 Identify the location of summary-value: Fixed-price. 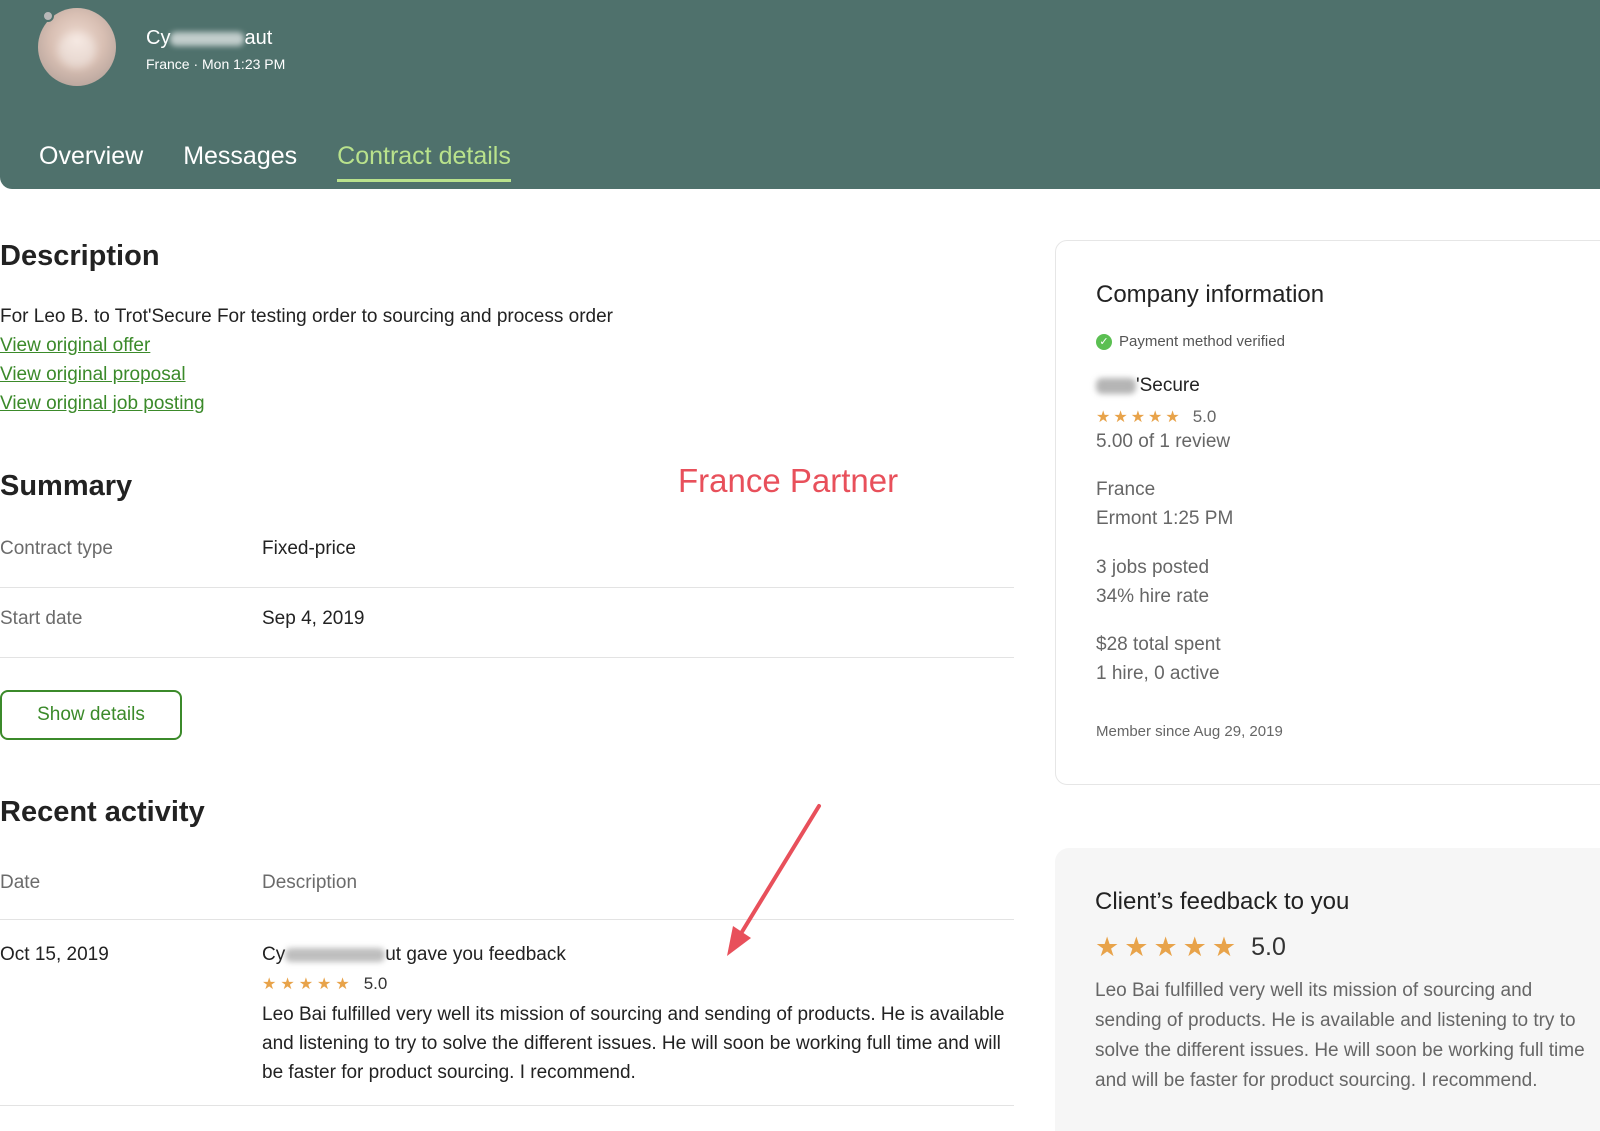
(309, 548).